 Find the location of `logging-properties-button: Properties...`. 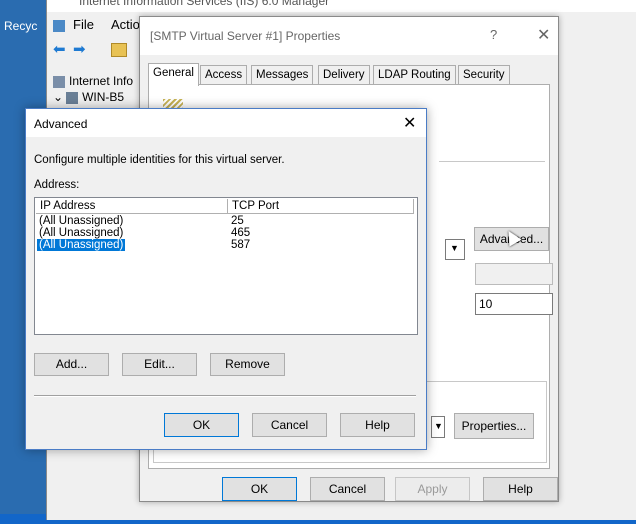

logging-properties-button: Properties... is located at coordinates (494, 426).